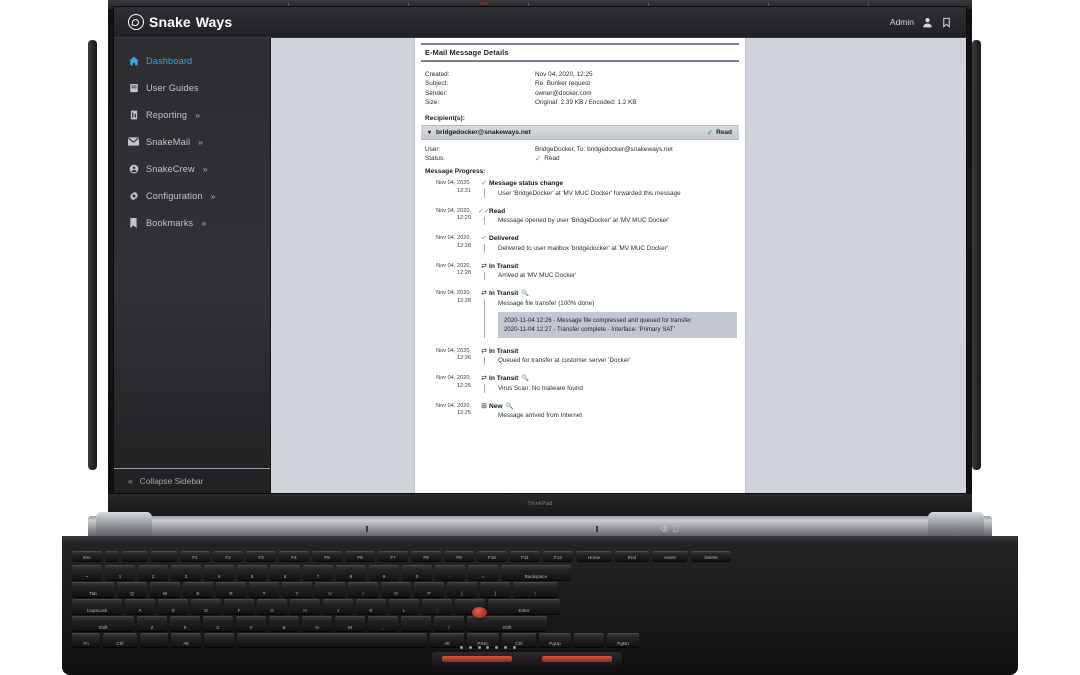 The height and width of the screenshot is (675, 1080). What do you see at coordinates (185, 623) in the screenshot?
I see `keyboard-key: X` at bounding box center [185, 623].